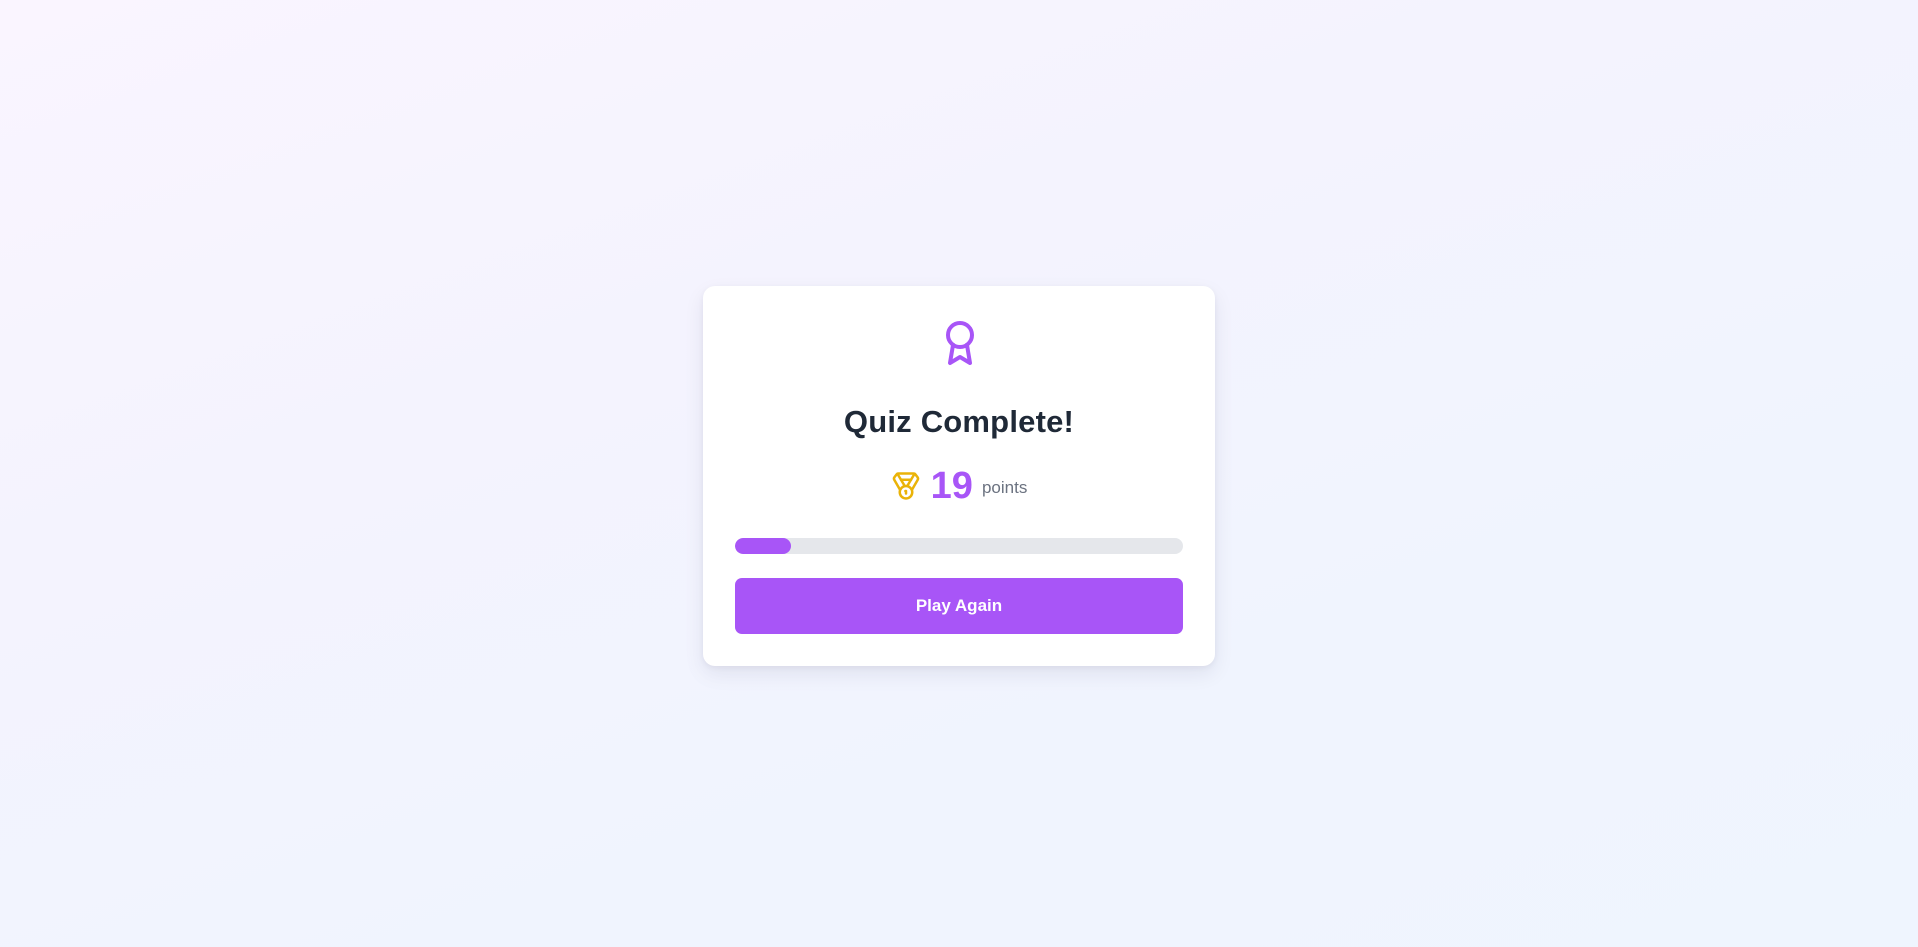 Image resolution: width=1918 pixels, height=947 pixels. What do you see at coordinates (763, 546) in the screenshot?
I see `progress-bar-fill` at bounding box center [763, 546].